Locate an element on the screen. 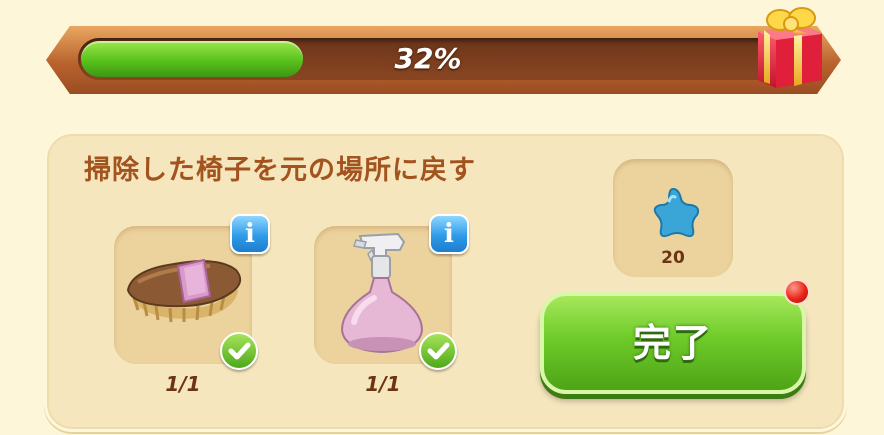  info-button-brush: i is located at coordinates (250, 234).